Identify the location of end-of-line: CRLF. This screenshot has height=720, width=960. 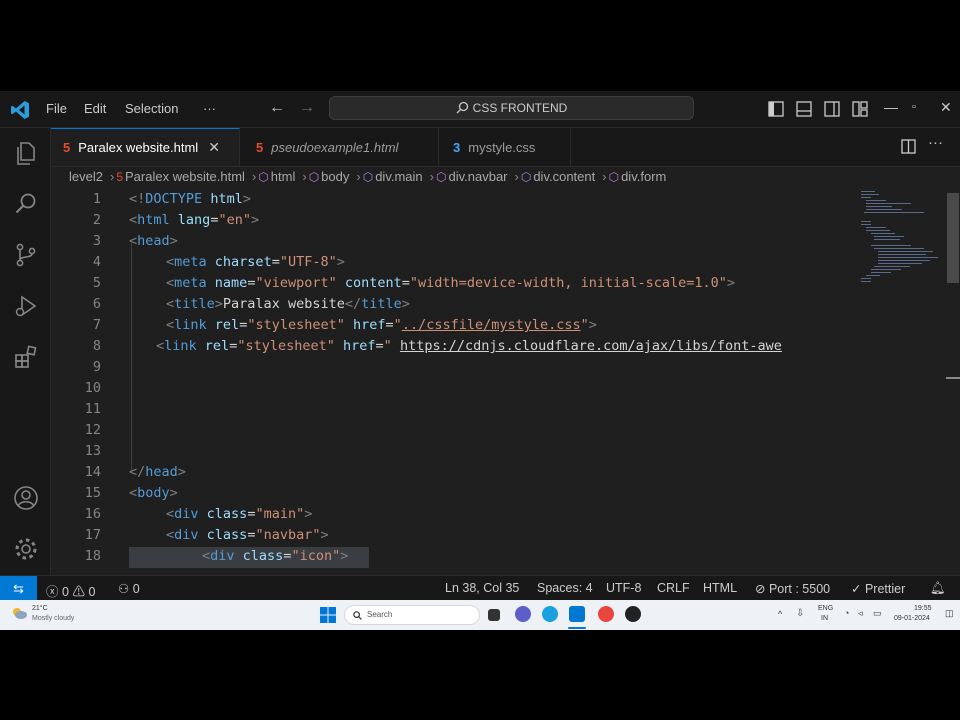
(673, 588).